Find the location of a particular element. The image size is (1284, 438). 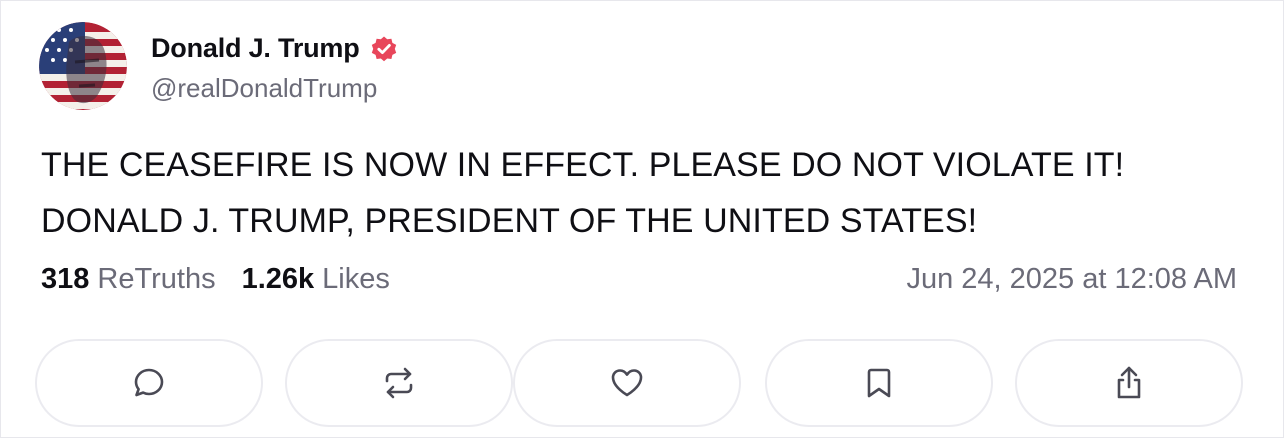

post-stats: 318 ReTruths 1.26k Likes is located at coordinates (228, 279).